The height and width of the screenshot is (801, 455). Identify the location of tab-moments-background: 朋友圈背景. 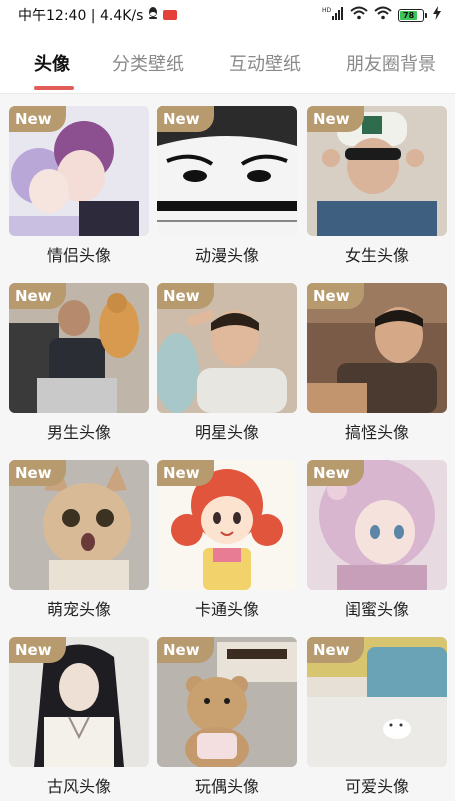
(391, 63).